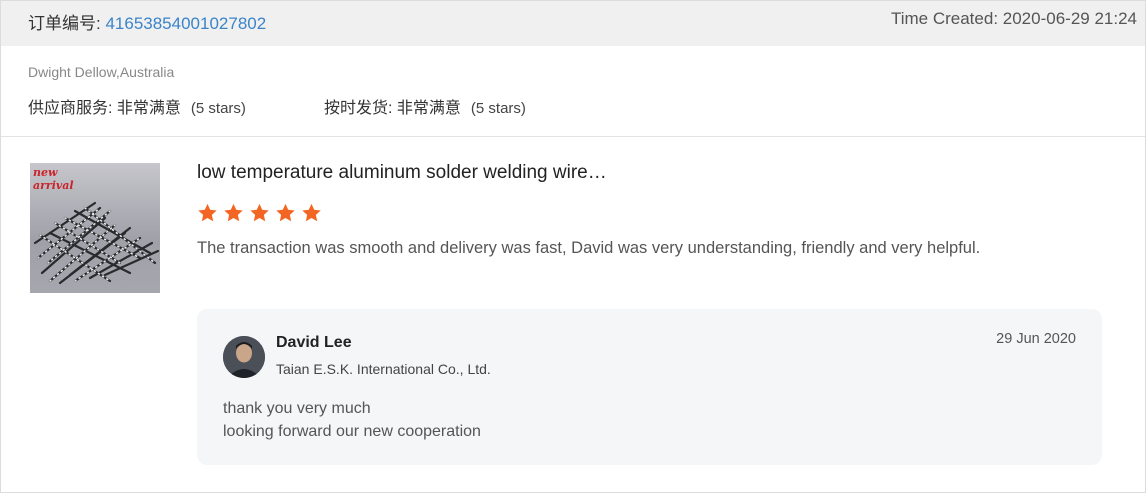 Image resolution: width=1146 pixels, height=493 pixels. What do you see at coordinates (95, 228) in the screenshot?
I see `product-image: new arrival` at bounding box center [95, 228].